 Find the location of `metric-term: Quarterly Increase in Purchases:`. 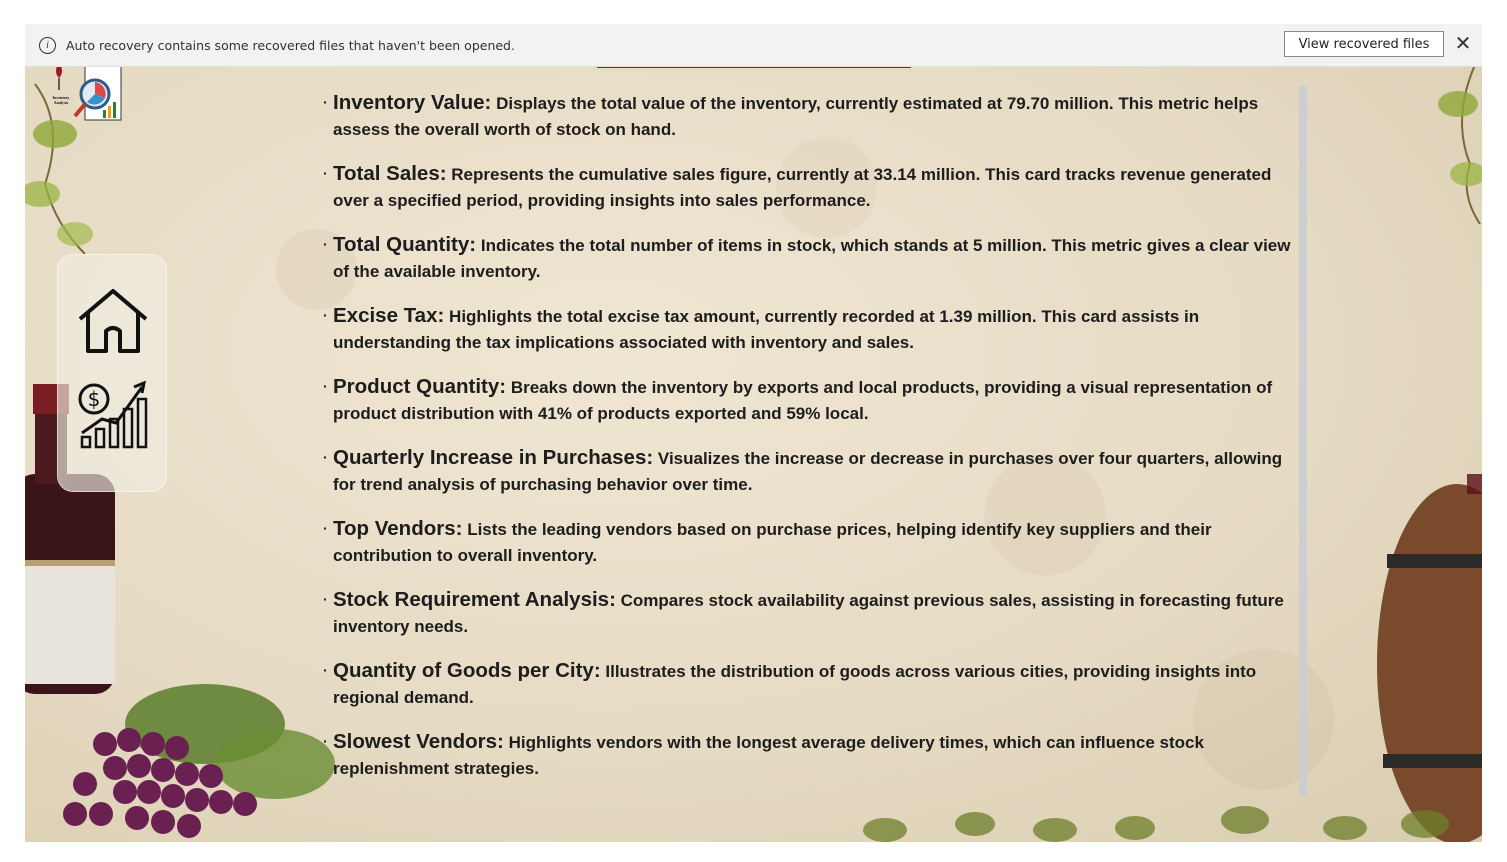

metric-term: Quarterly Increase in Purchases: is located at coordinates (493, 457).